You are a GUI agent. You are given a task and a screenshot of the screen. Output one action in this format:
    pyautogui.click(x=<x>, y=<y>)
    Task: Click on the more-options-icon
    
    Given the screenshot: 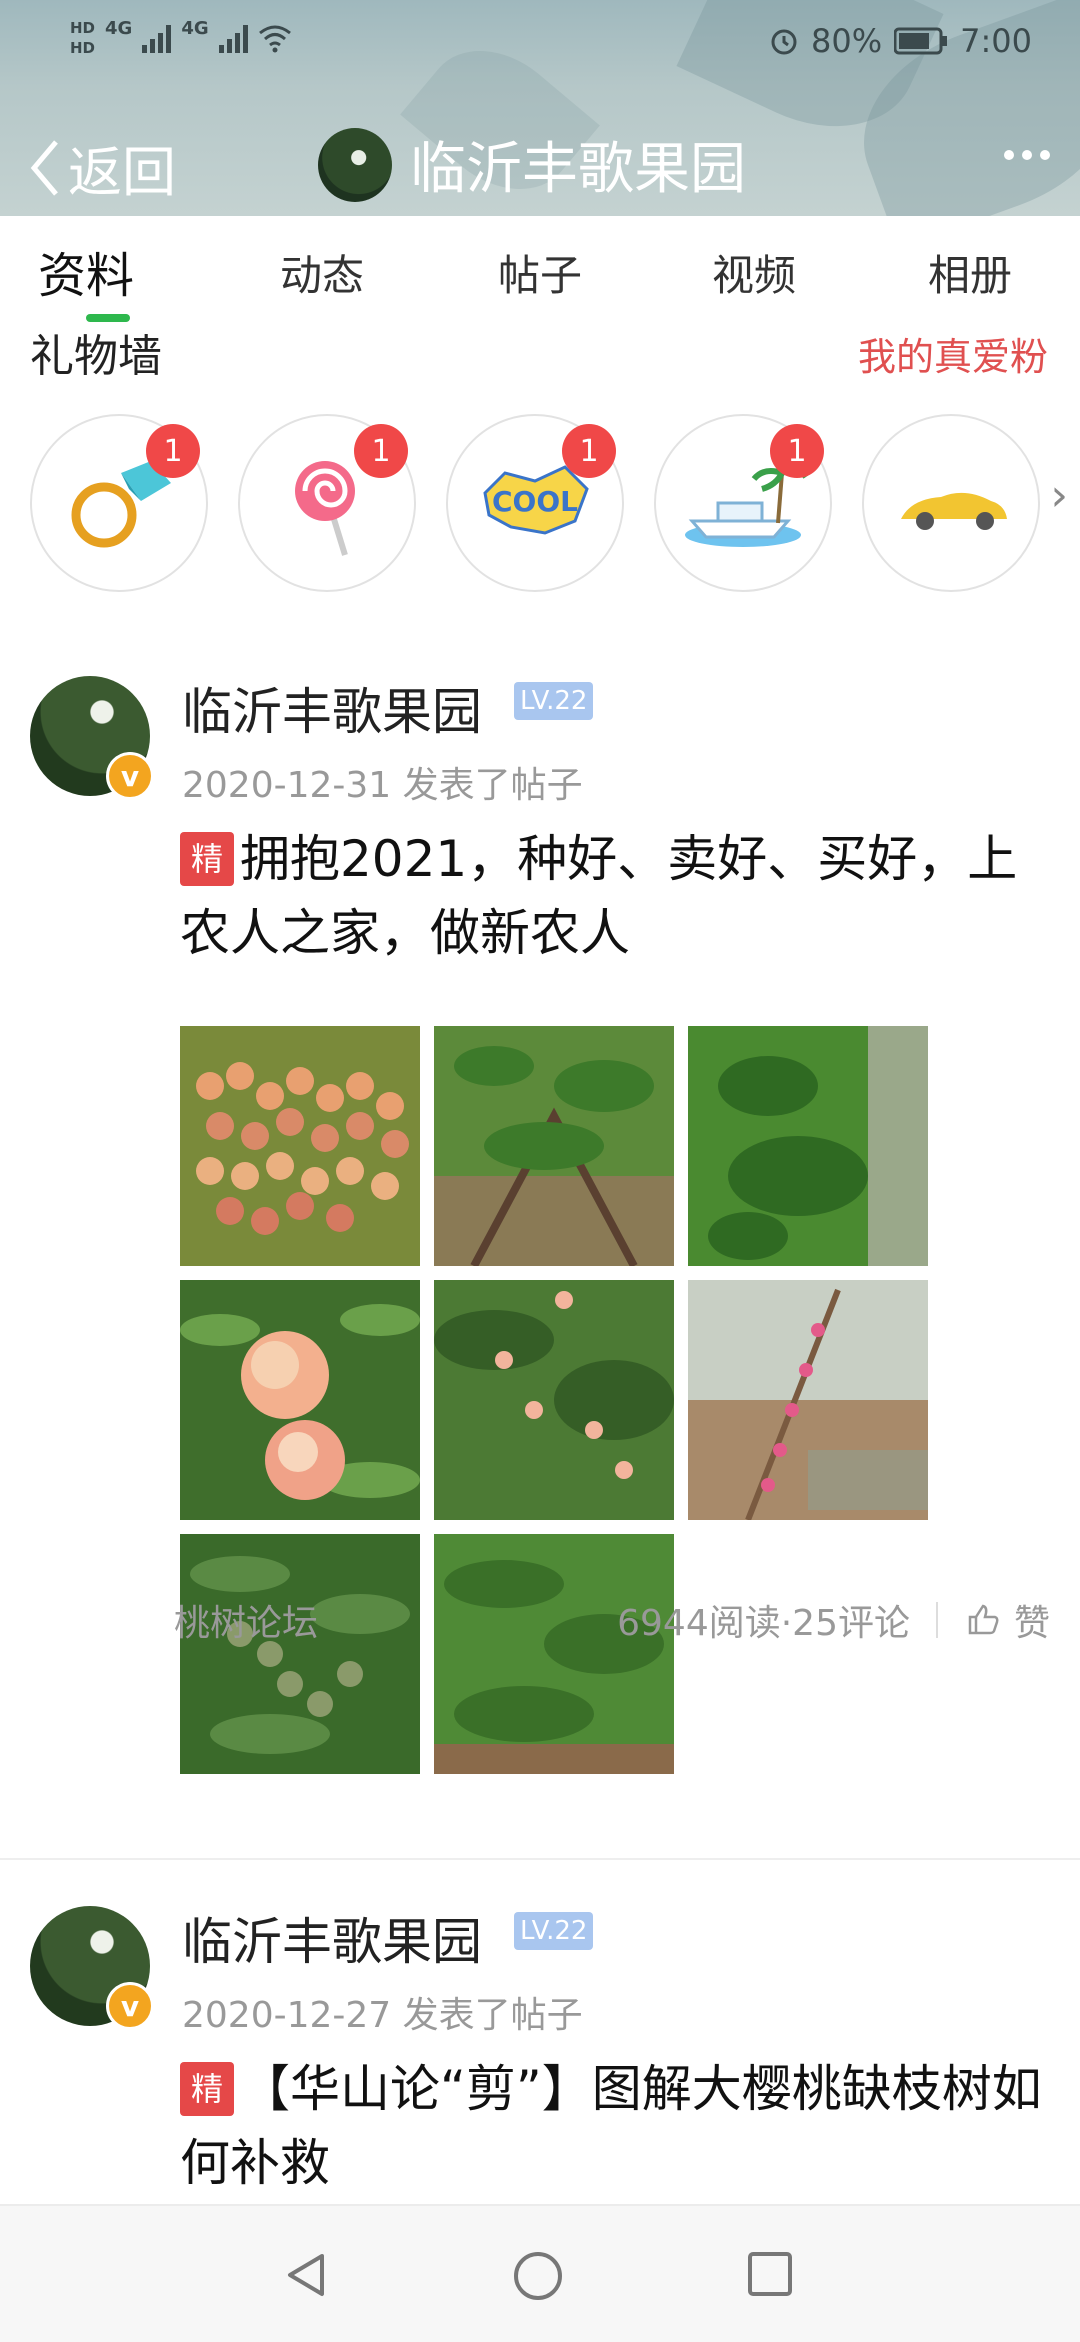 What is the action you would take?
    pyautogui.click(x=1027, y=155)
    